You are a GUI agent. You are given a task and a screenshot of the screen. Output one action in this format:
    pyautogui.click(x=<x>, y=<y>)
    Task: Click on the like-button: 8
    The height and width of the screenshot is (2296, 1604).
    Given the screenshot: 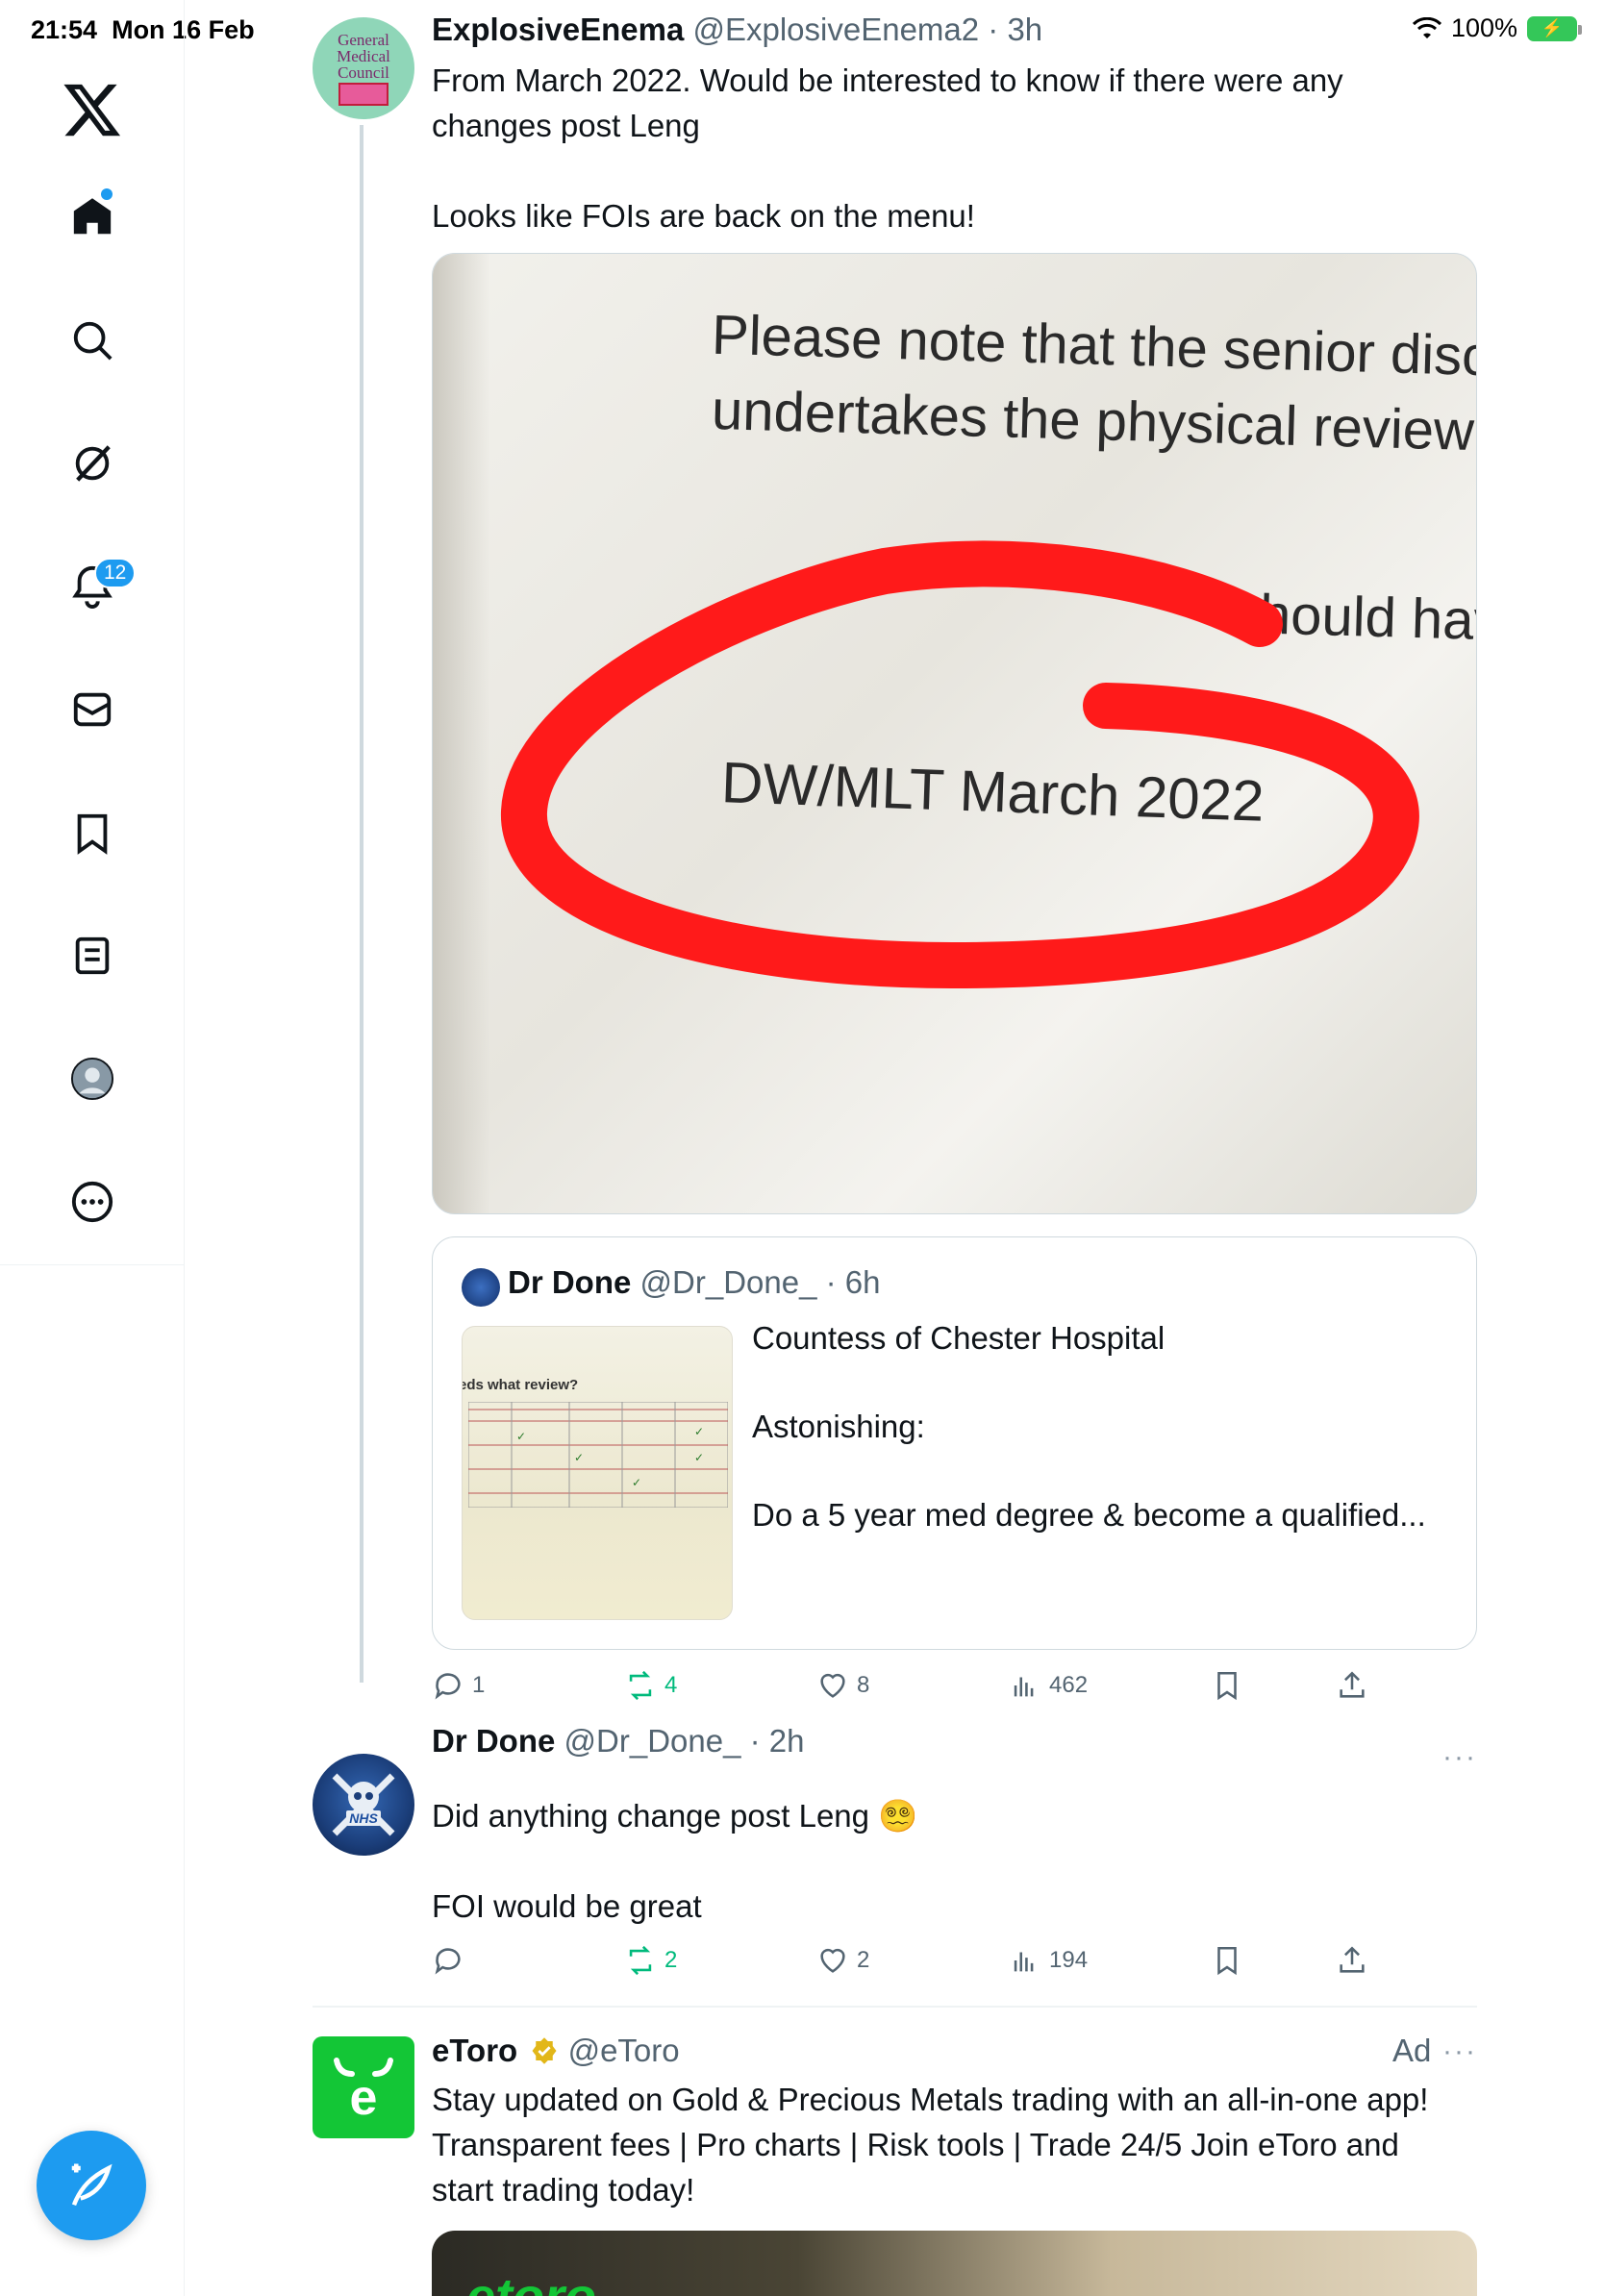 What is the action you would take?
    pyautogui.click(x=842, y=1685)
    